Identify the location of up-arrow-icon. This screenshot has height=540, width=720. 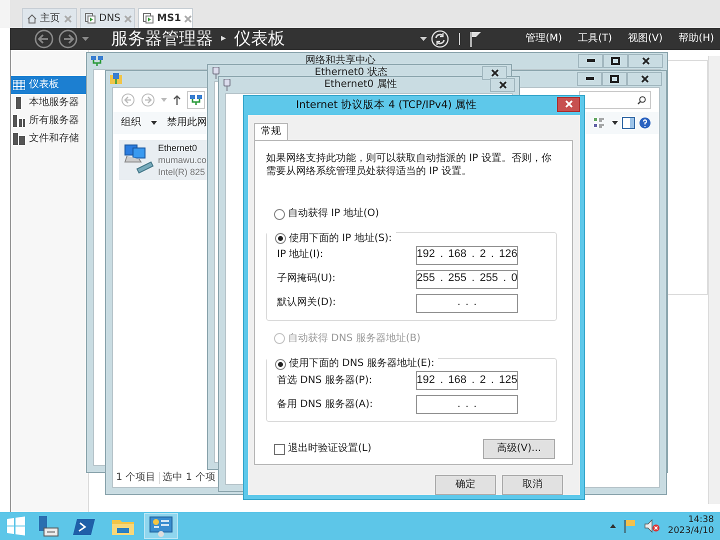
(177, 100).